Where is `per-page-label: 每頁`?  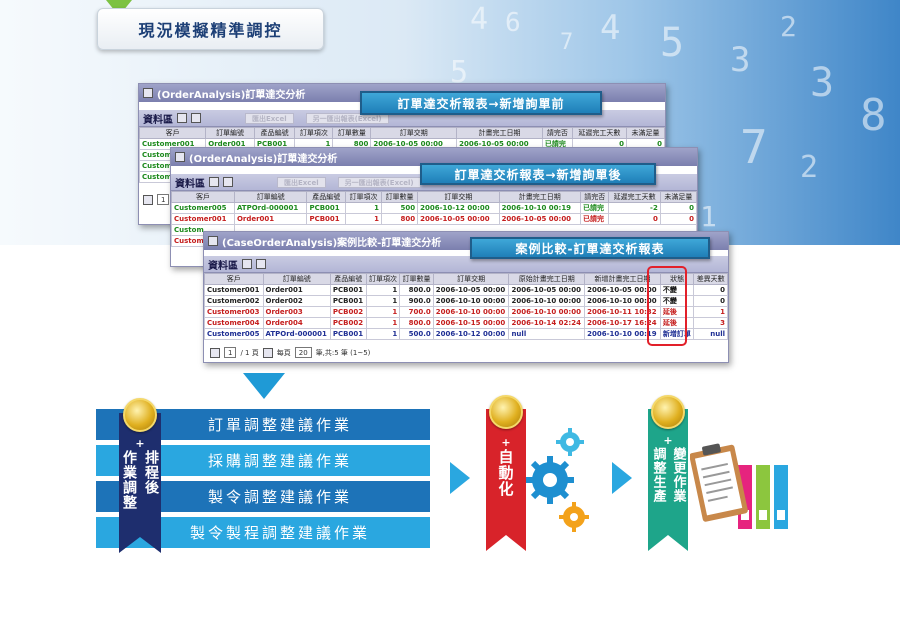 per-page-label: 每頁 is located at coordinates (283, 352).